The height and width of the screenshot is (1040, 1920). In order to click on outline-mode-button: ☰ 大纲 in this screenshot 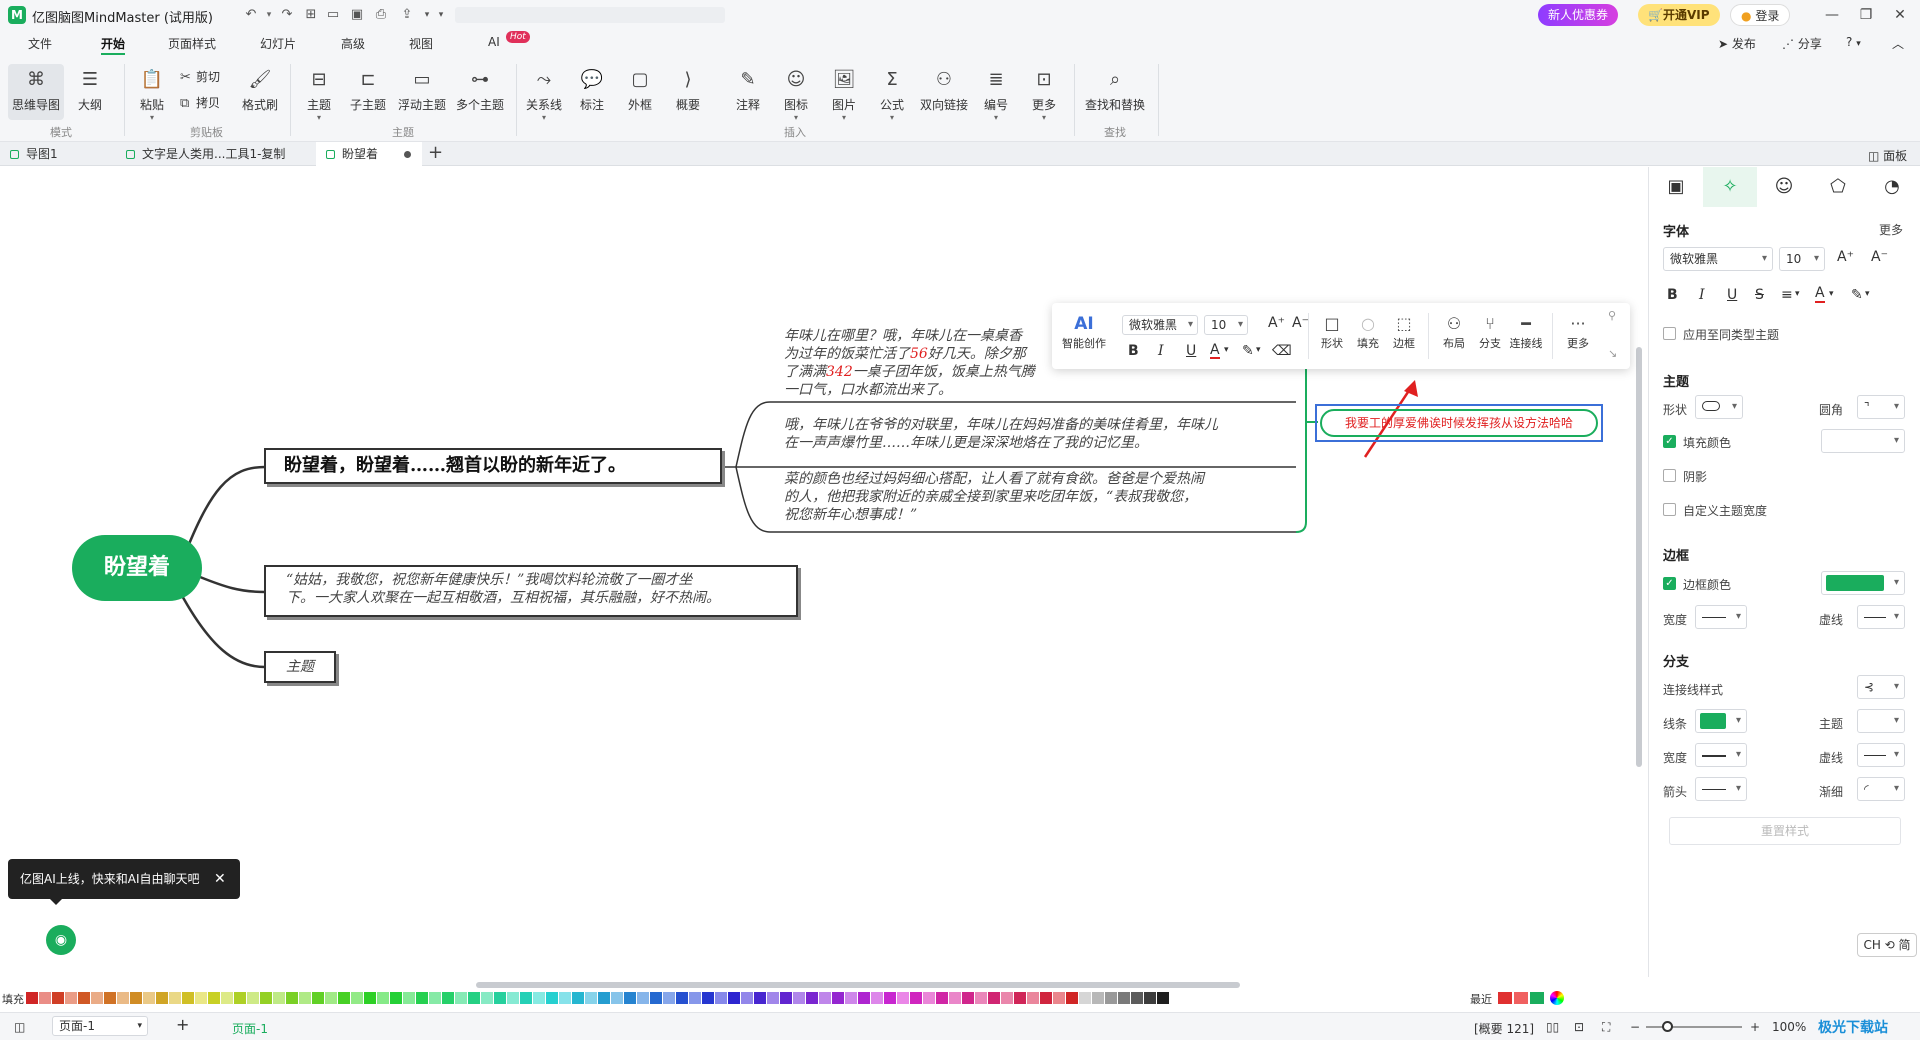, I will do `click(90, 90)`.